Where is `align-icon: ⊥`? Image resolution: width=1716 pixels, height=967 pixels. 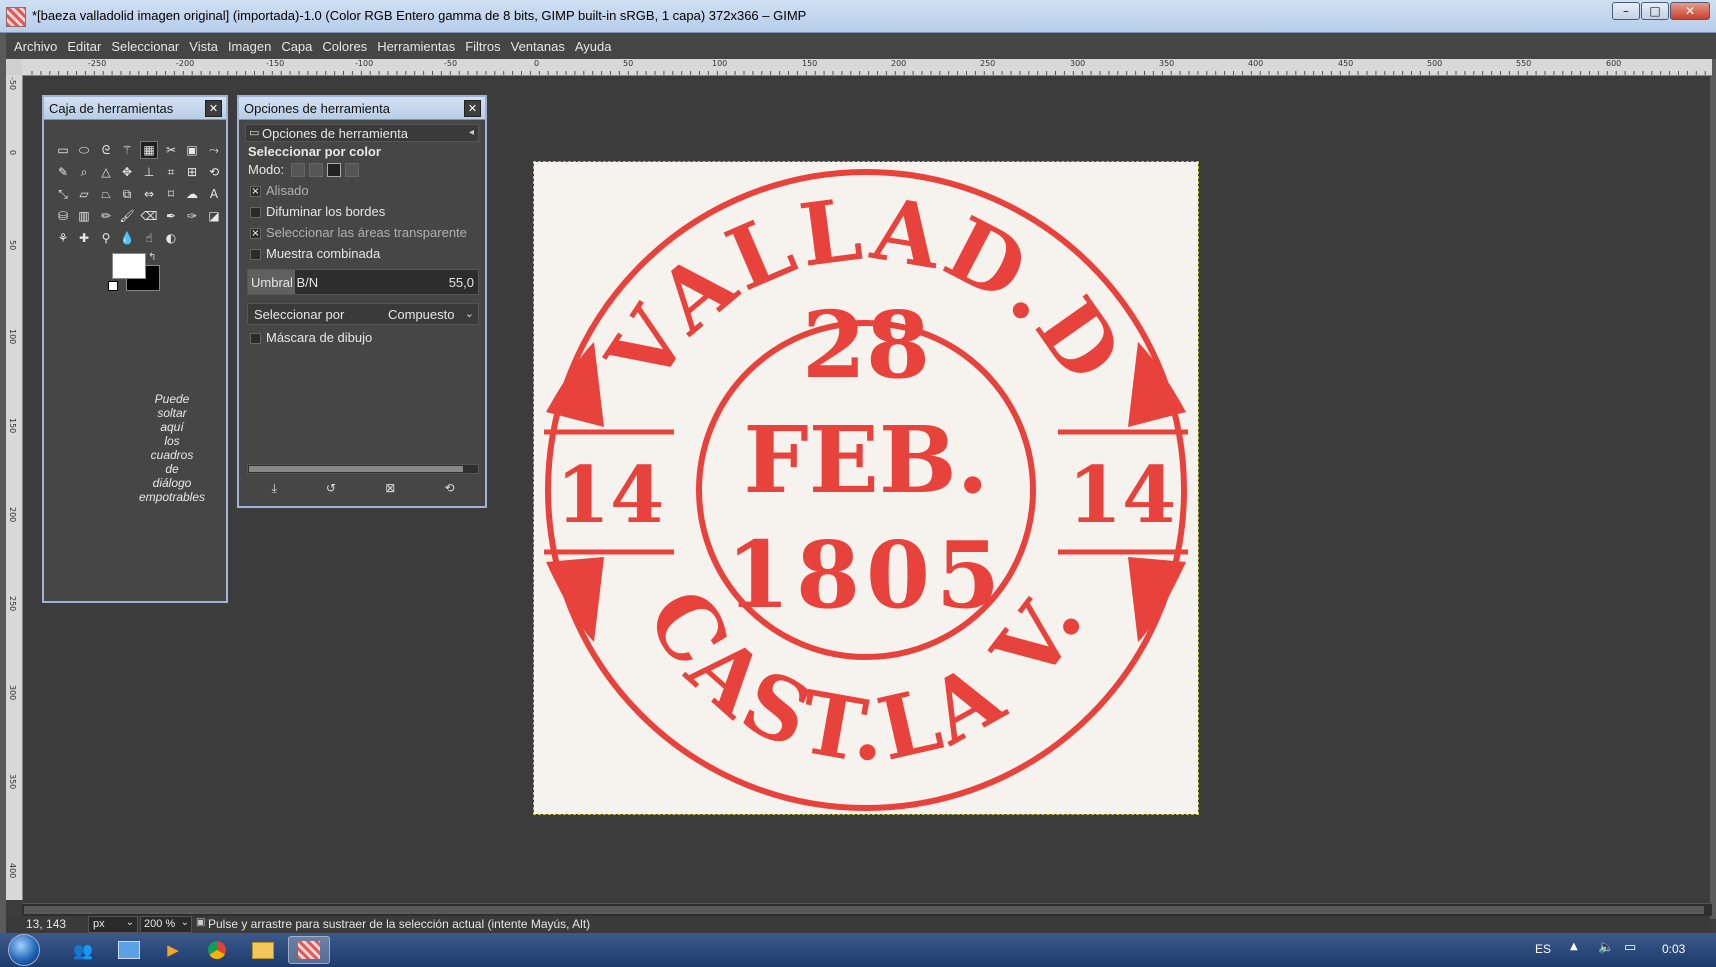 align-icon: ⊥ is located at coordinates (149, 172).